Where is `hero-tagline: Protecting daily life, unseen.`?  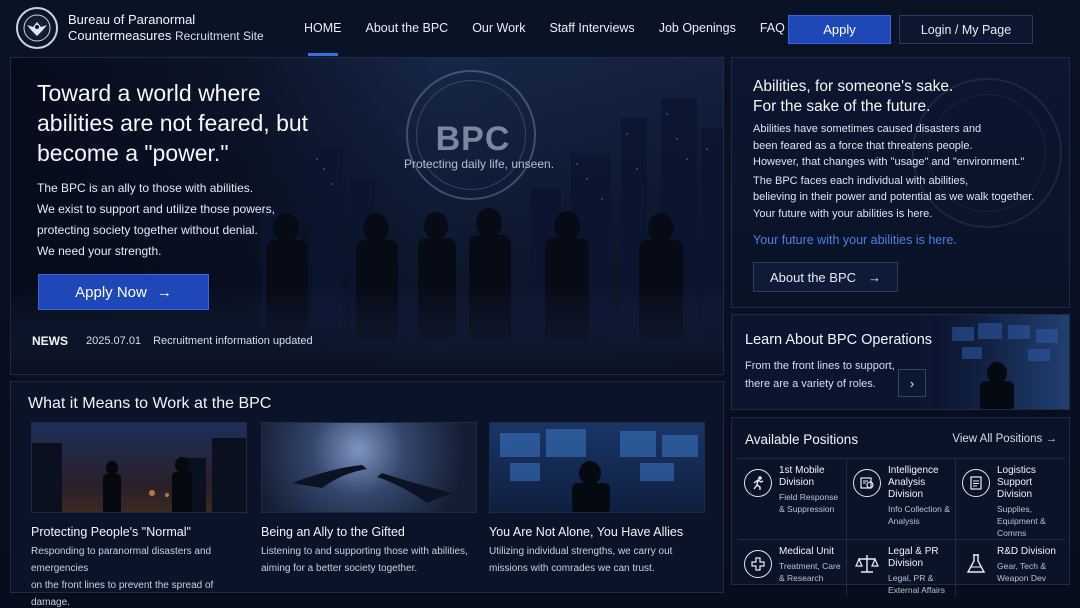 hero-tagline: Protecting daily life, unseen. is located at coordinates (479, 164).